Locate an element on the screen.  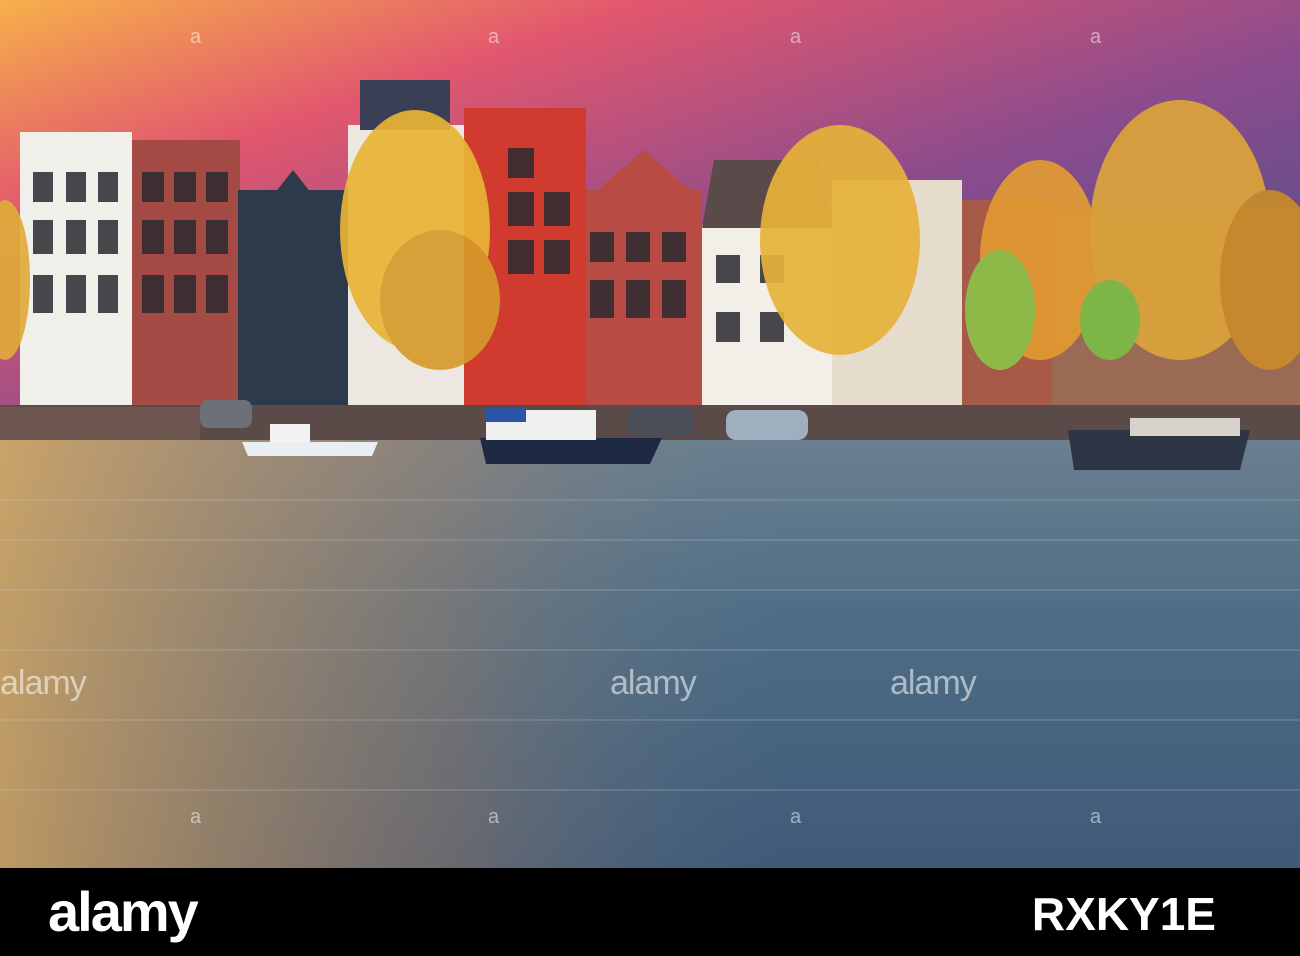
stock-footer-bar: alamy RXKY1E is located at coordinates (650, 912).